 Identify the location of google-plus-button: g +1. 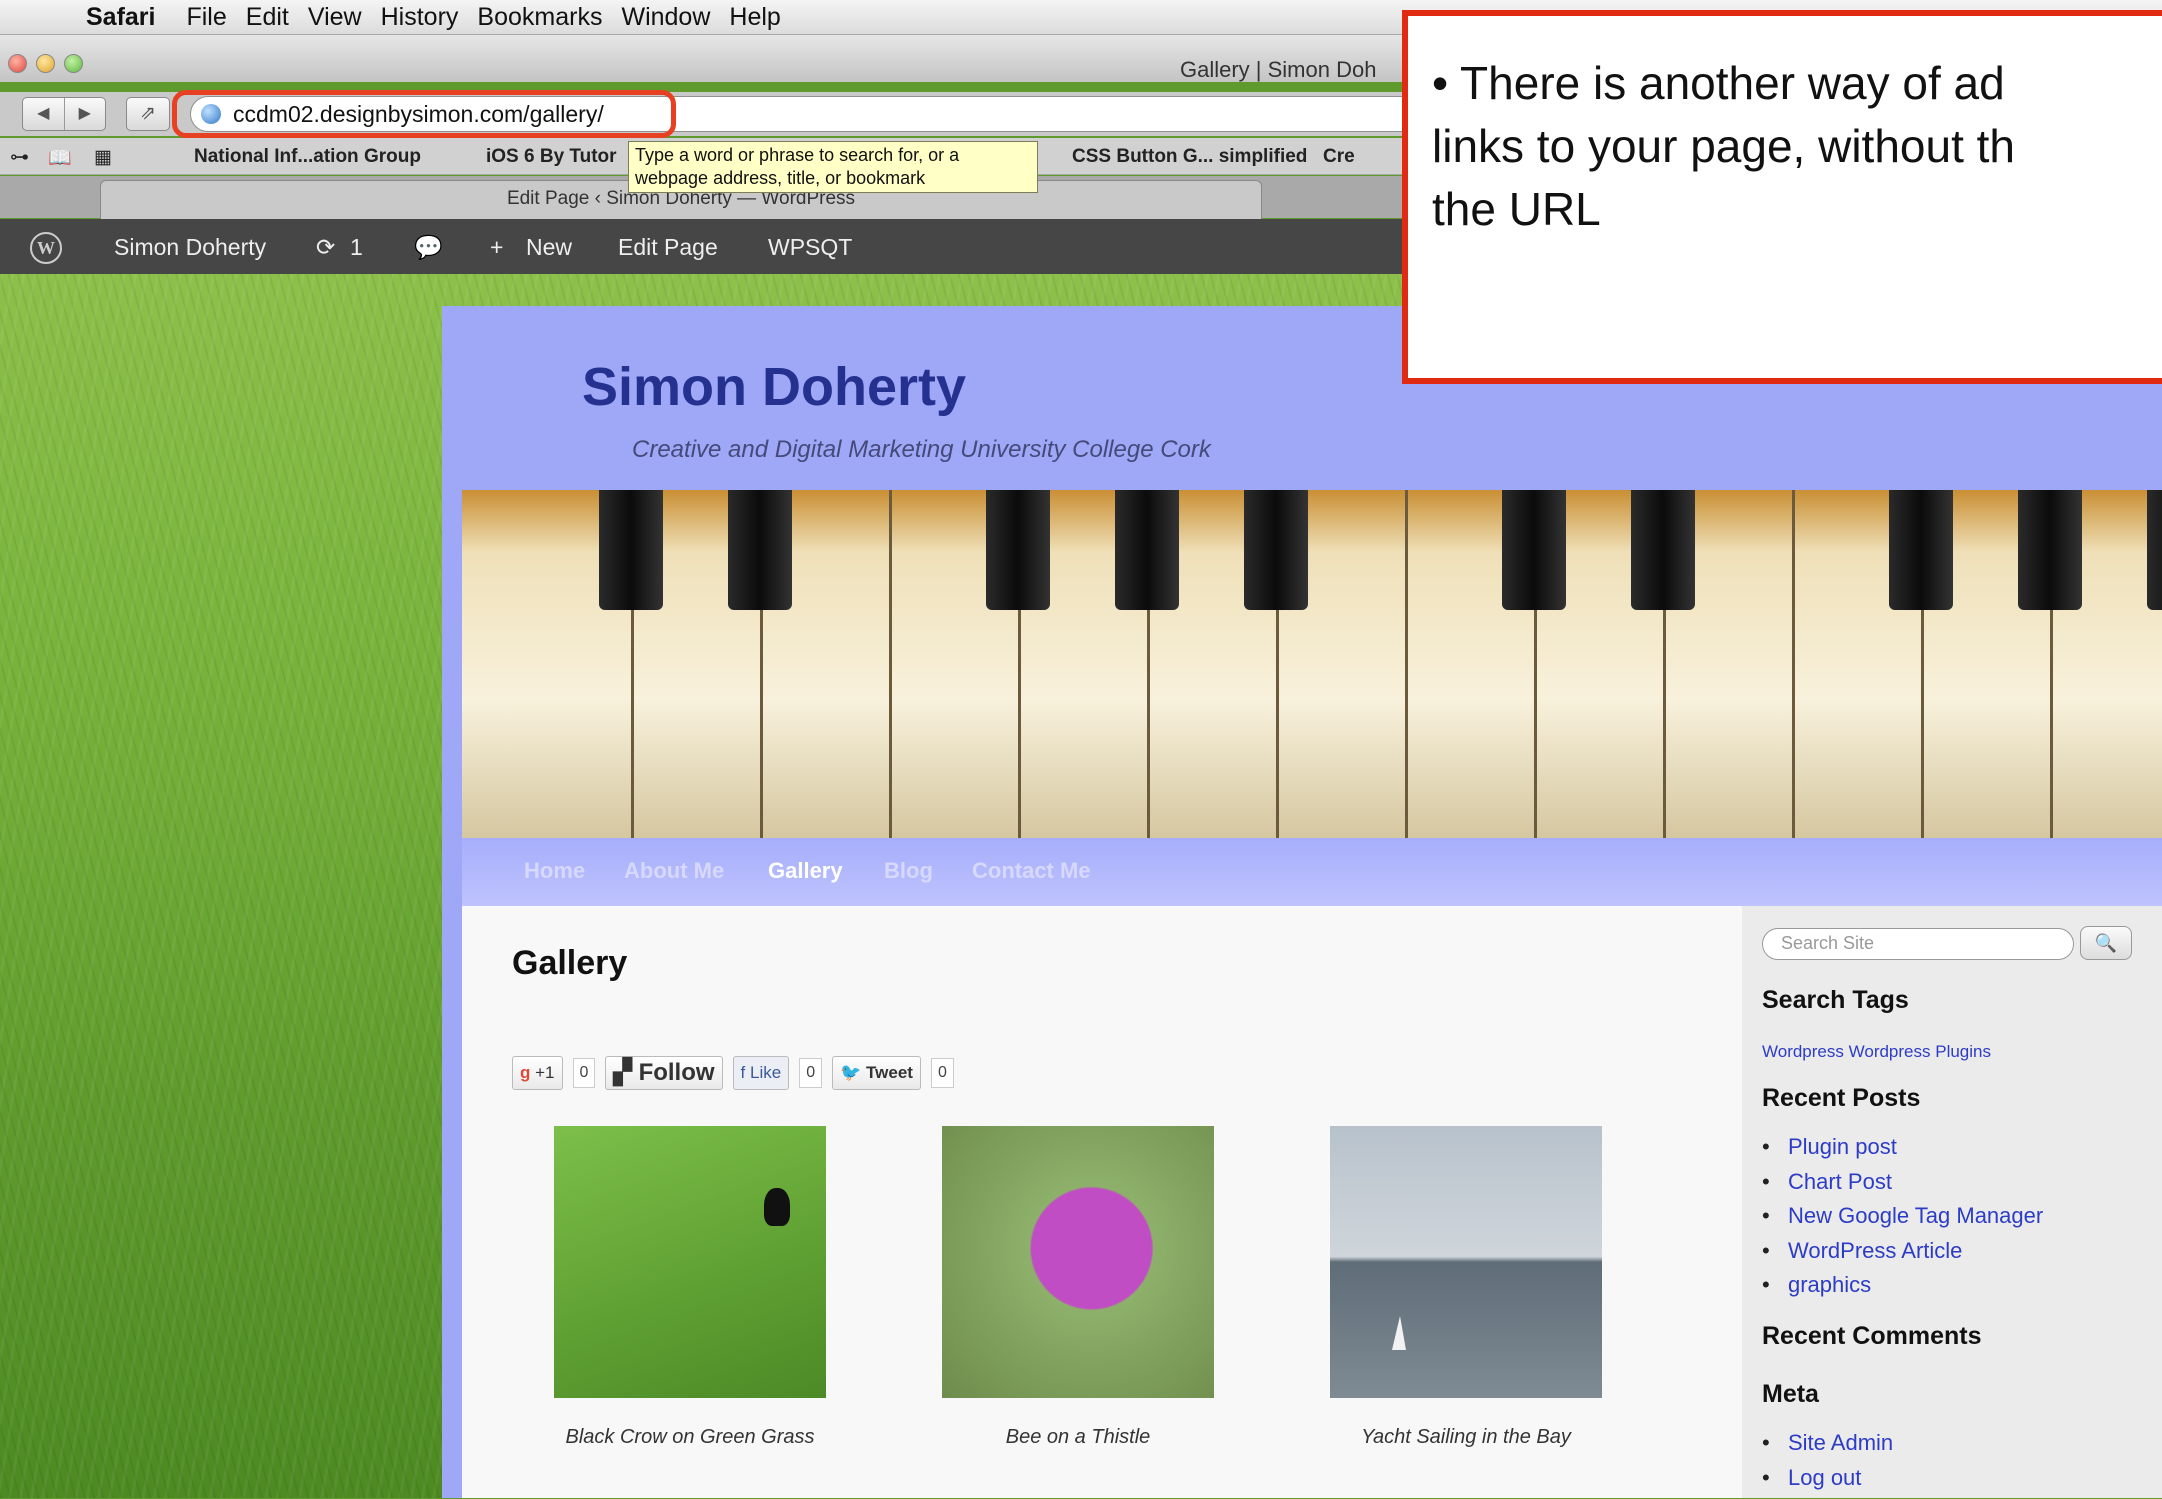
(537, 1073).